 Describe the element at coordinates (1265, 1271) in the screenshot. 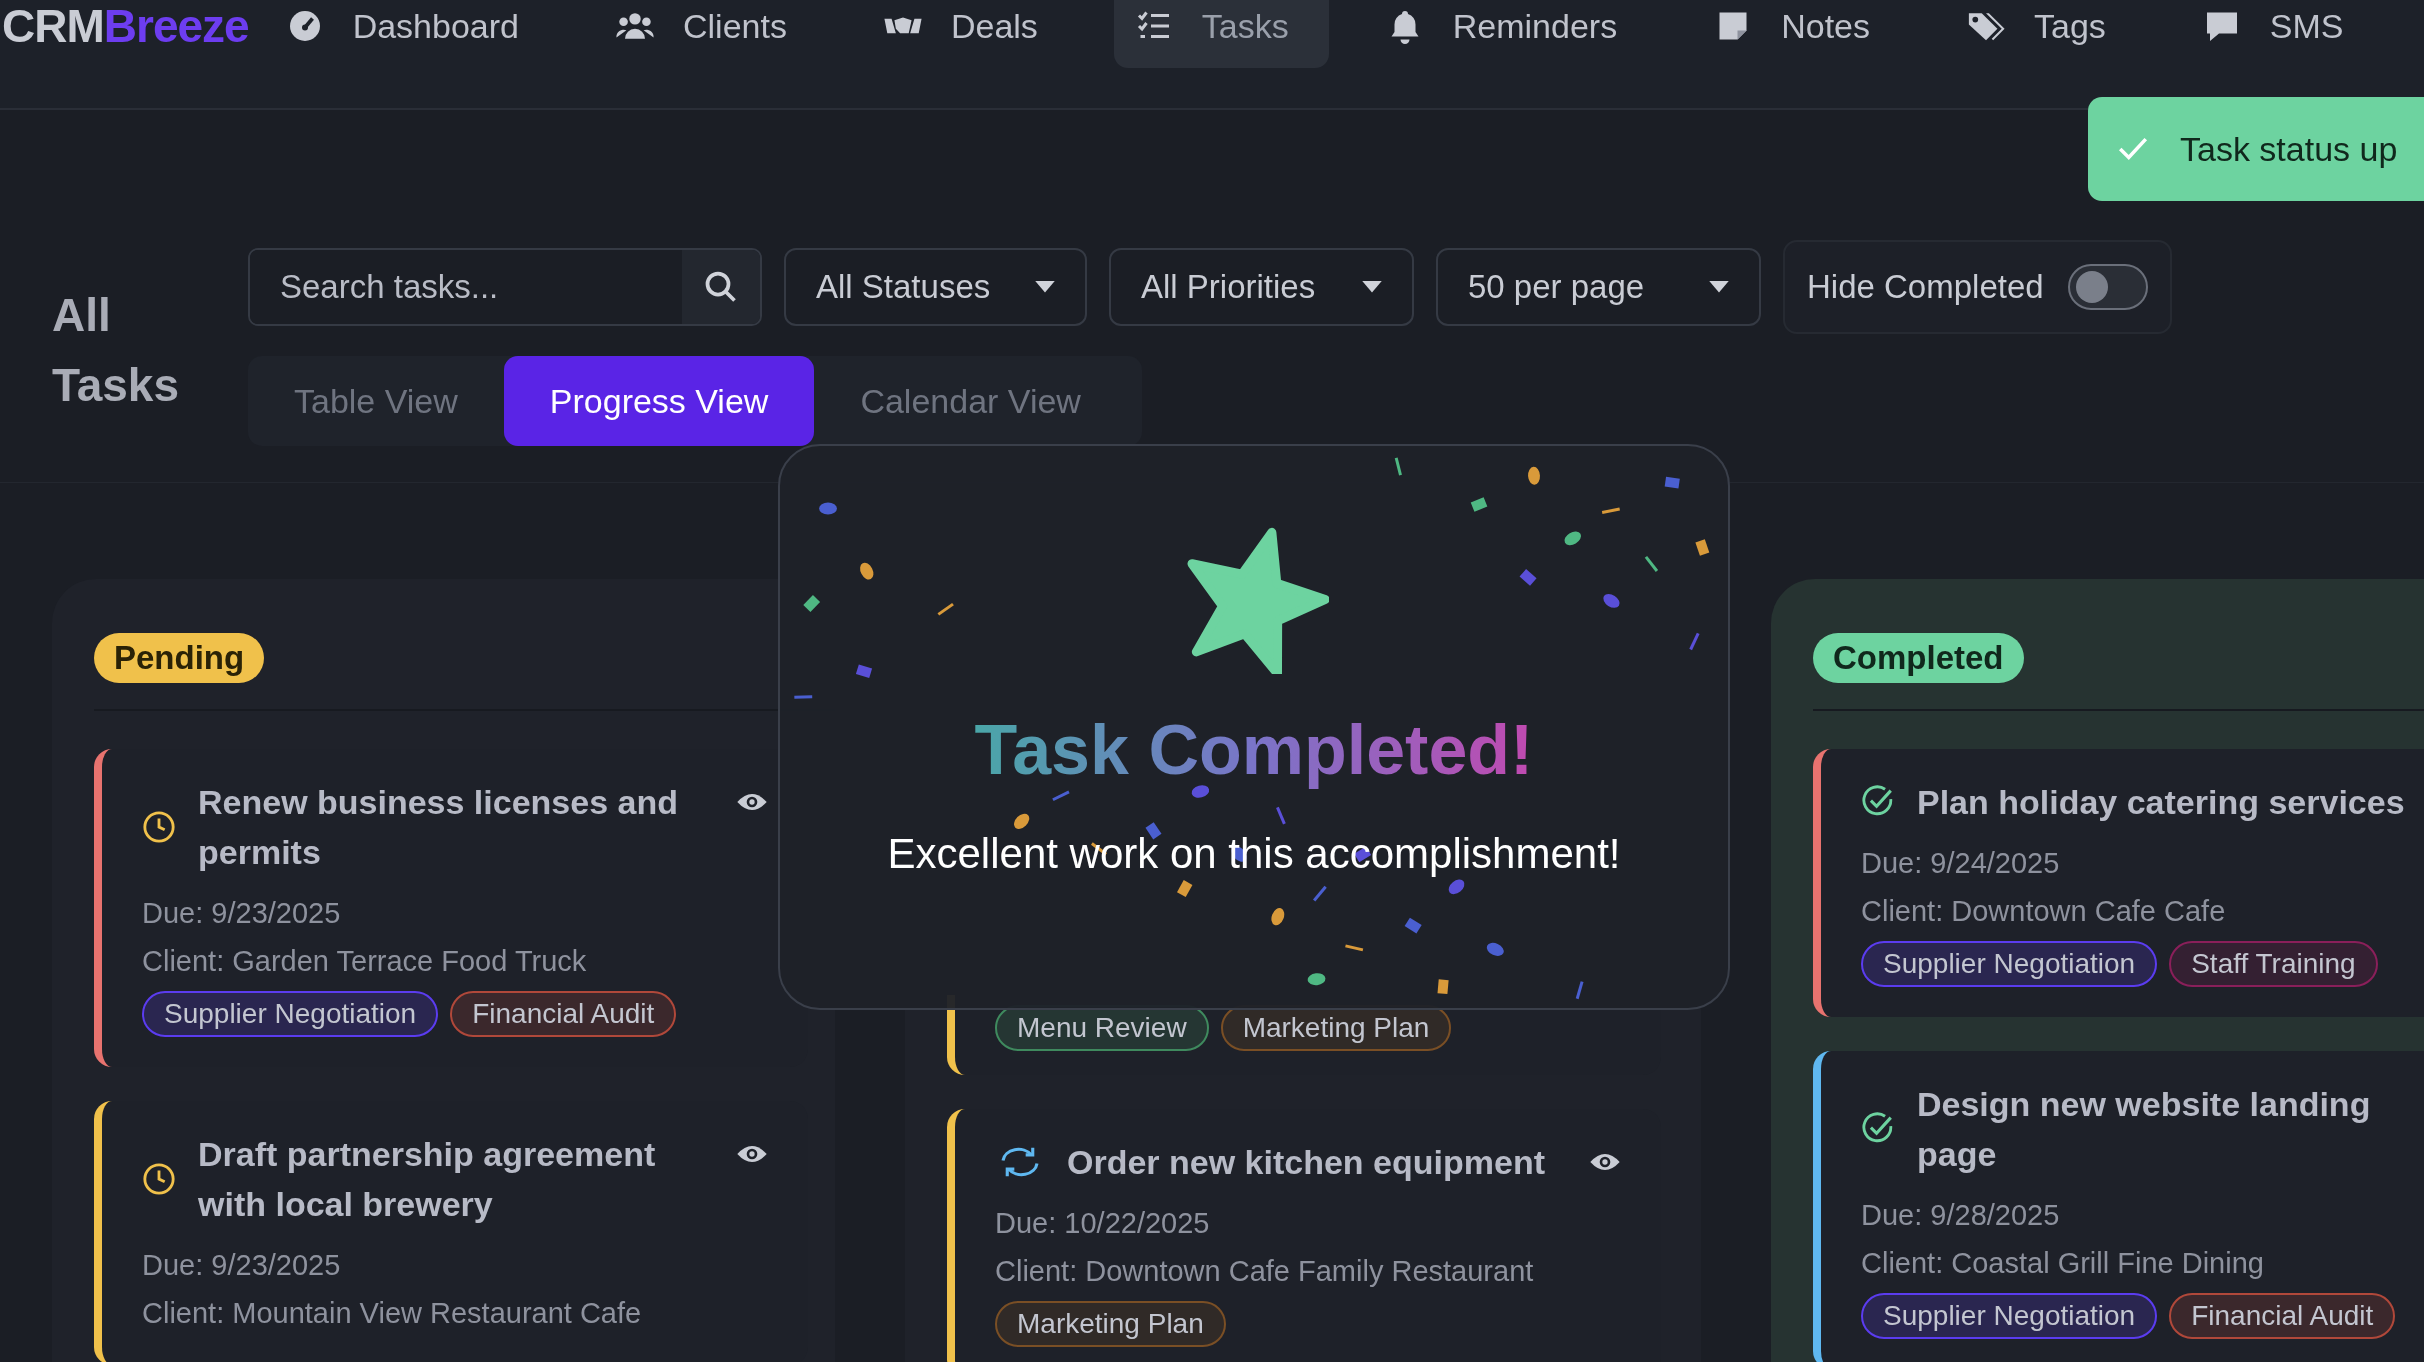

I see `client-name: Client: Downtown Cafe Family Restaurant` at that location.